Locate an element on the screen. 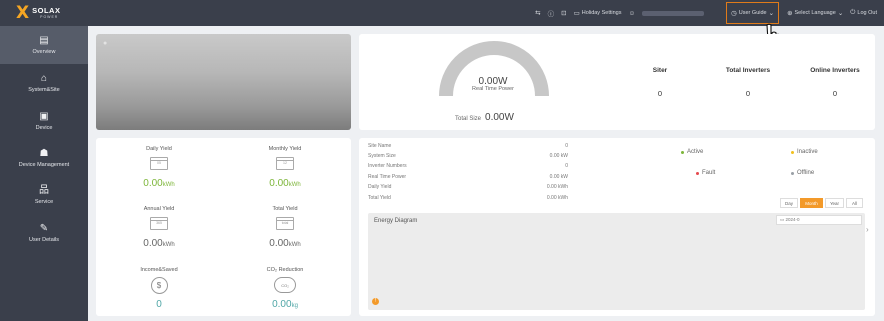 The width and height of the screenshot is (884, 321). yield-title: Income&Saved is located at coordinates (159, 270).